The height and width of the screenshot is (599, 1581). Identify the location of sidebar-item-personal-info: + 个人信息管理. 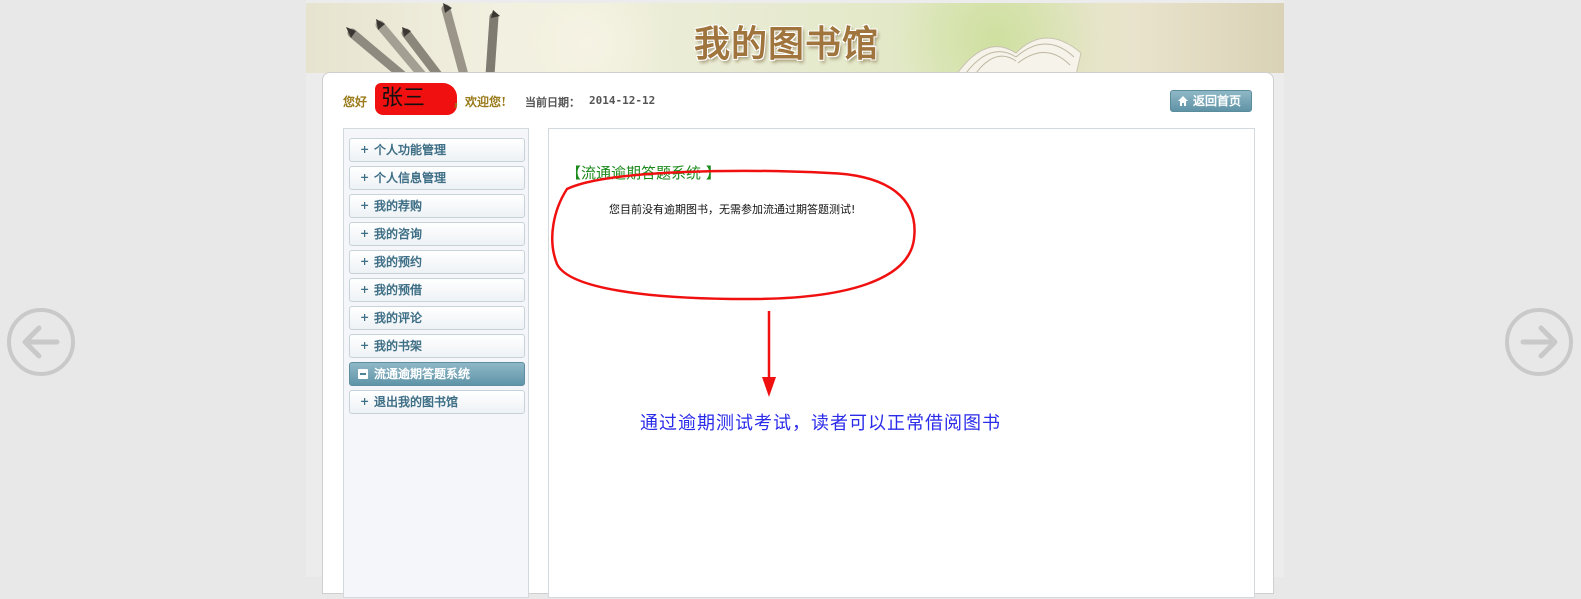
(437, 178).